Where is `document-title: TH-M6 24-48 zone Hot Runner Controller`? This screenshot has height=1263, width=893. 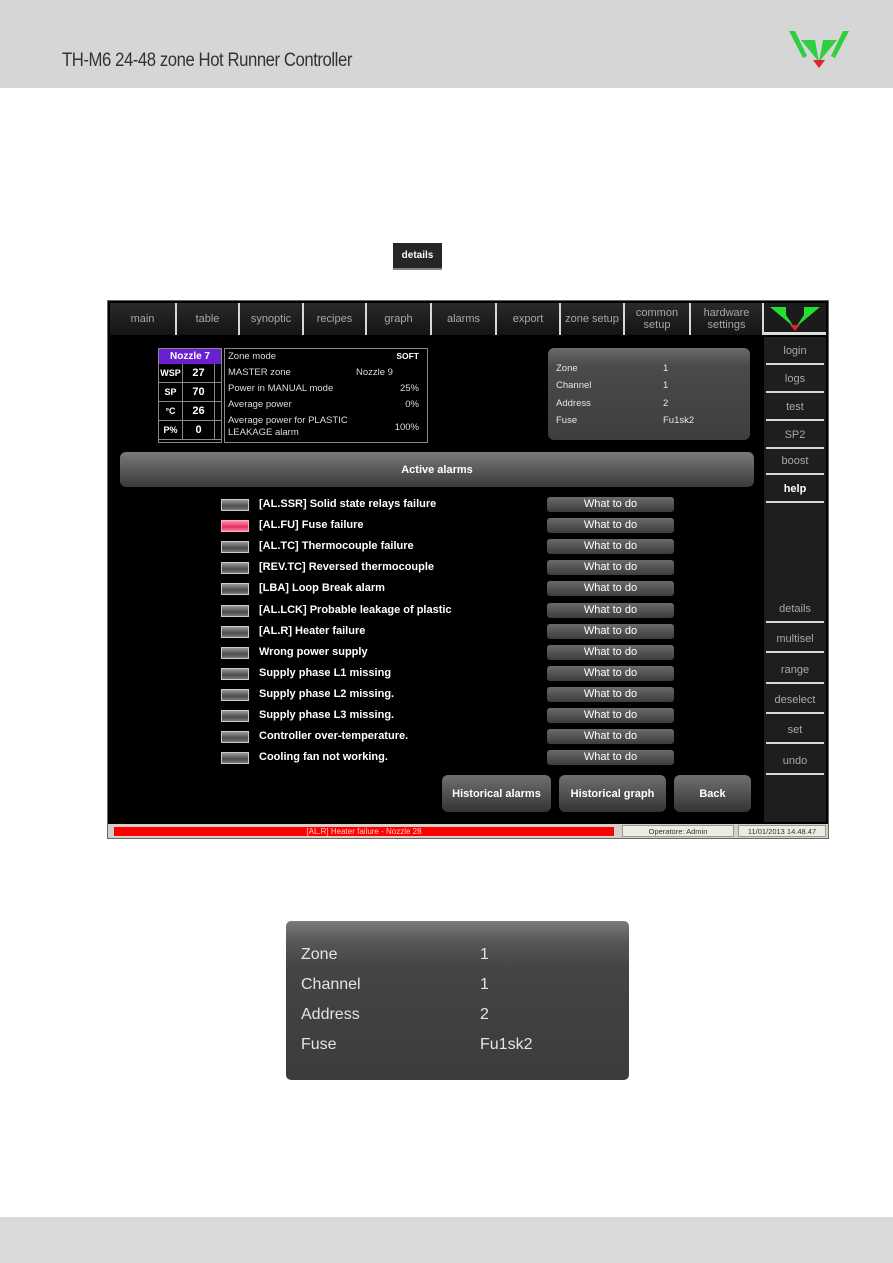 document-title: TH-M6 24-48 zone Hot Runner Controller is located at coordinates (207, 60).